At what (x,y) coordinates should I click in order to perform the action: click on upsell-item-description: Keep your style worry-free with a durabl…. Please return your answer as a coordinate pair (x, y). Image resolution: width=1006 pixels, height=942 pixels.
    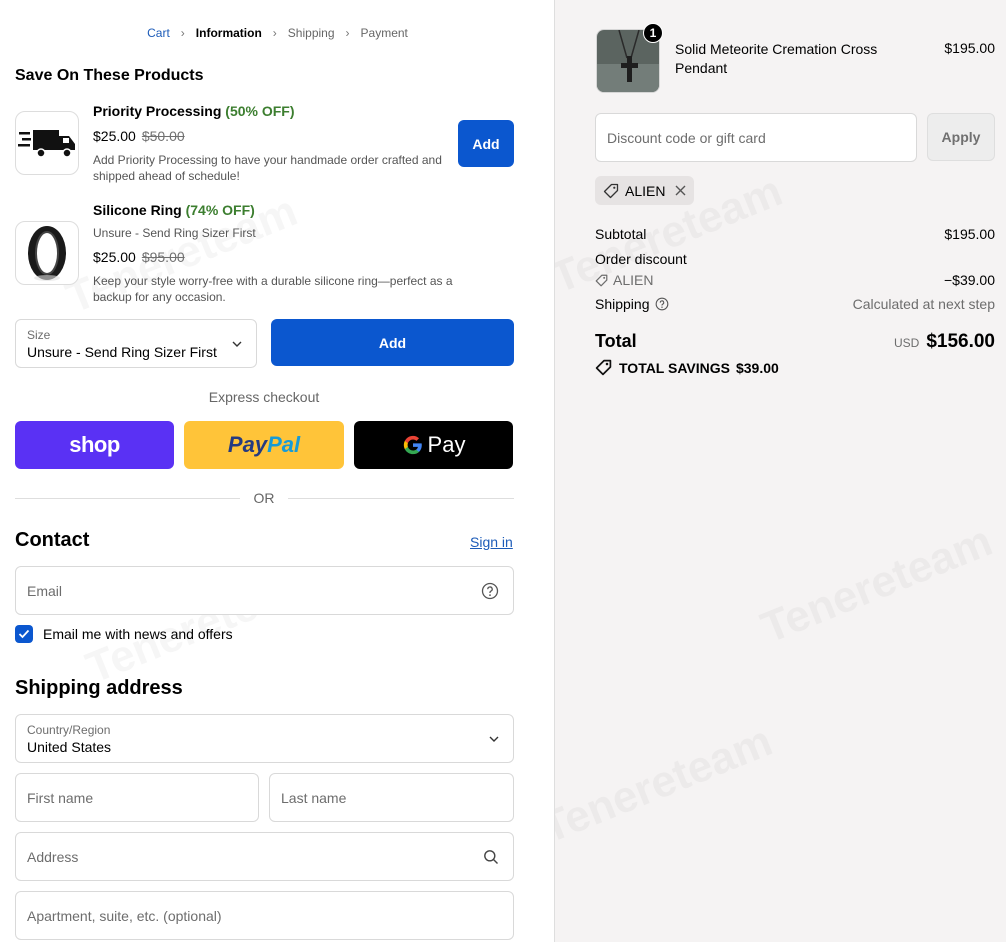
    Looking at the image, I should click on (273, 289).